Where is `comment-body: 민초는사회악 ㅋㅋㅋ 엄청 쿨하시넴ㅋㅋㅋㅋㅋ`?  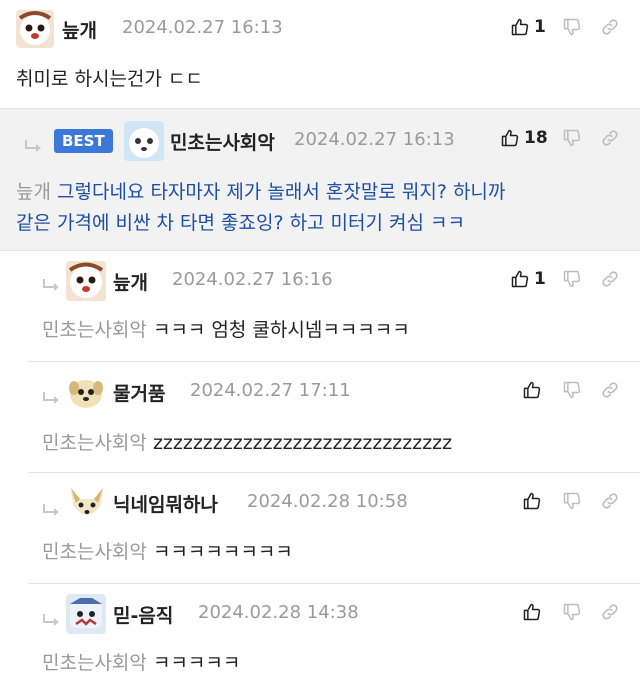
comment-body: 민초는사회악 ㅋㅋㅋ 엄청 쿨하시넴ㅋㅋㅋㅋㅋ is located at coordinates (226, 328).